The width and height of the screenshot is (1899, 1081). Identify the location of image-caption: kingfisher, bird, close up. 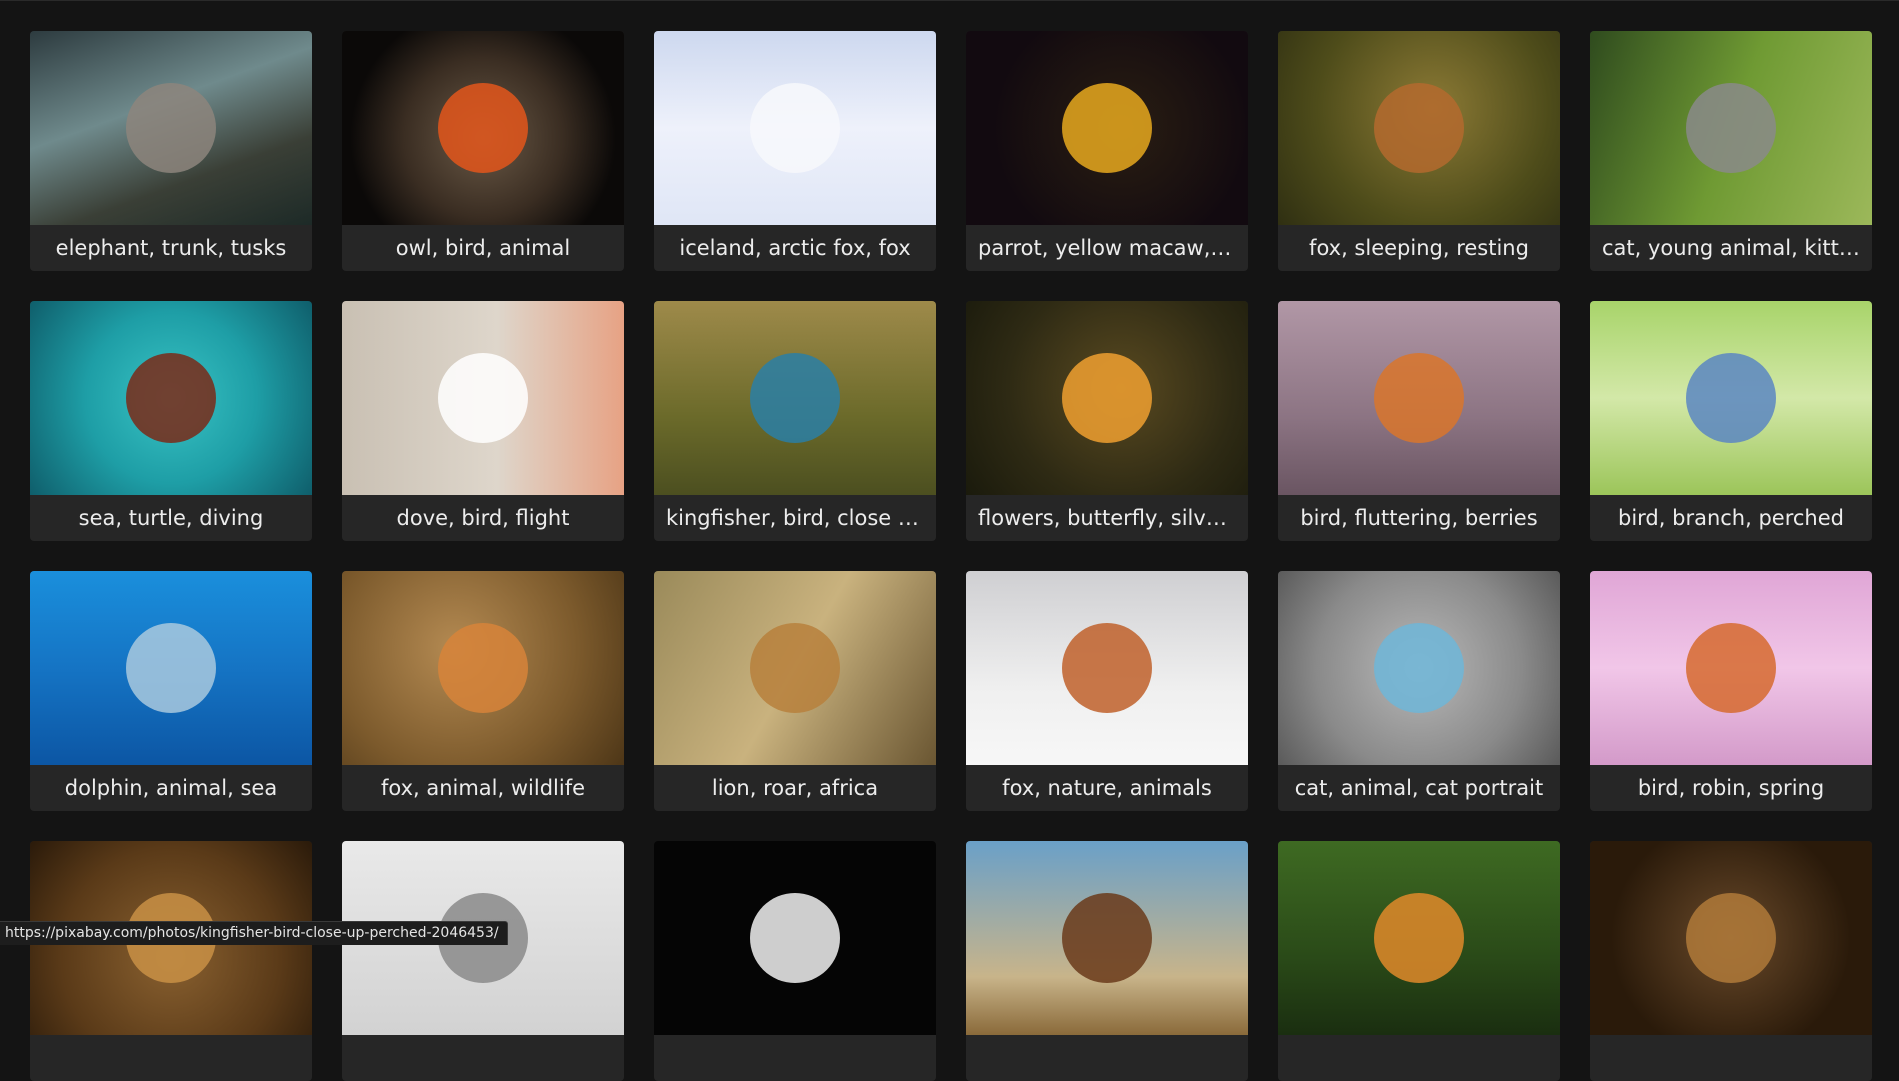
(795, 518).